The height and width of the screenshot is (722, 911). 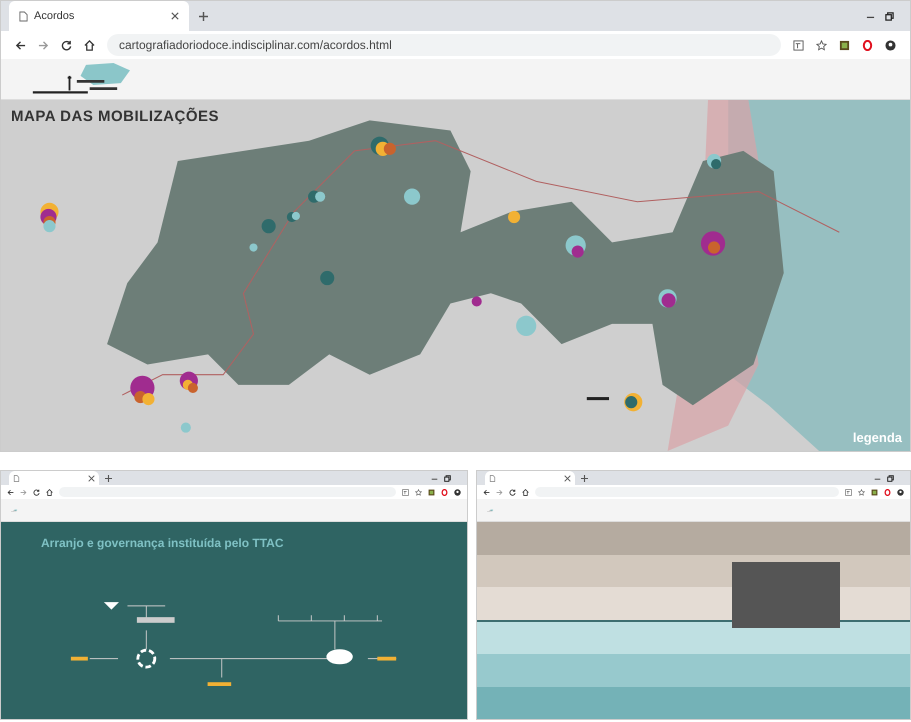 What do you see at coordinates (99, 16) in the screenshot?
I see `browser-tab: Acordos` at bounding box center [99, 16].